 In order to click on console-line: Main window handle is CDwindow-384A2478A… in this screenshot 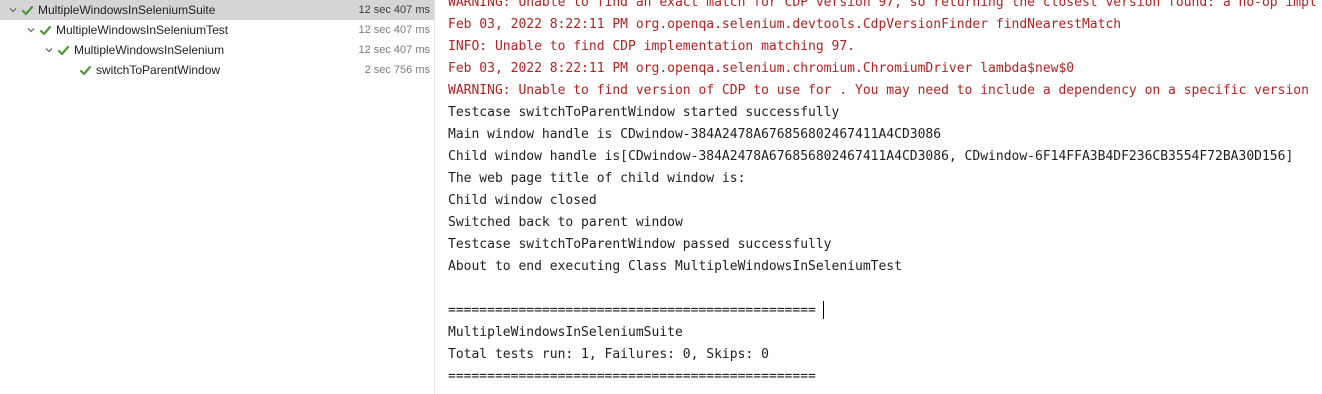, I will do `click(695, 134)`.